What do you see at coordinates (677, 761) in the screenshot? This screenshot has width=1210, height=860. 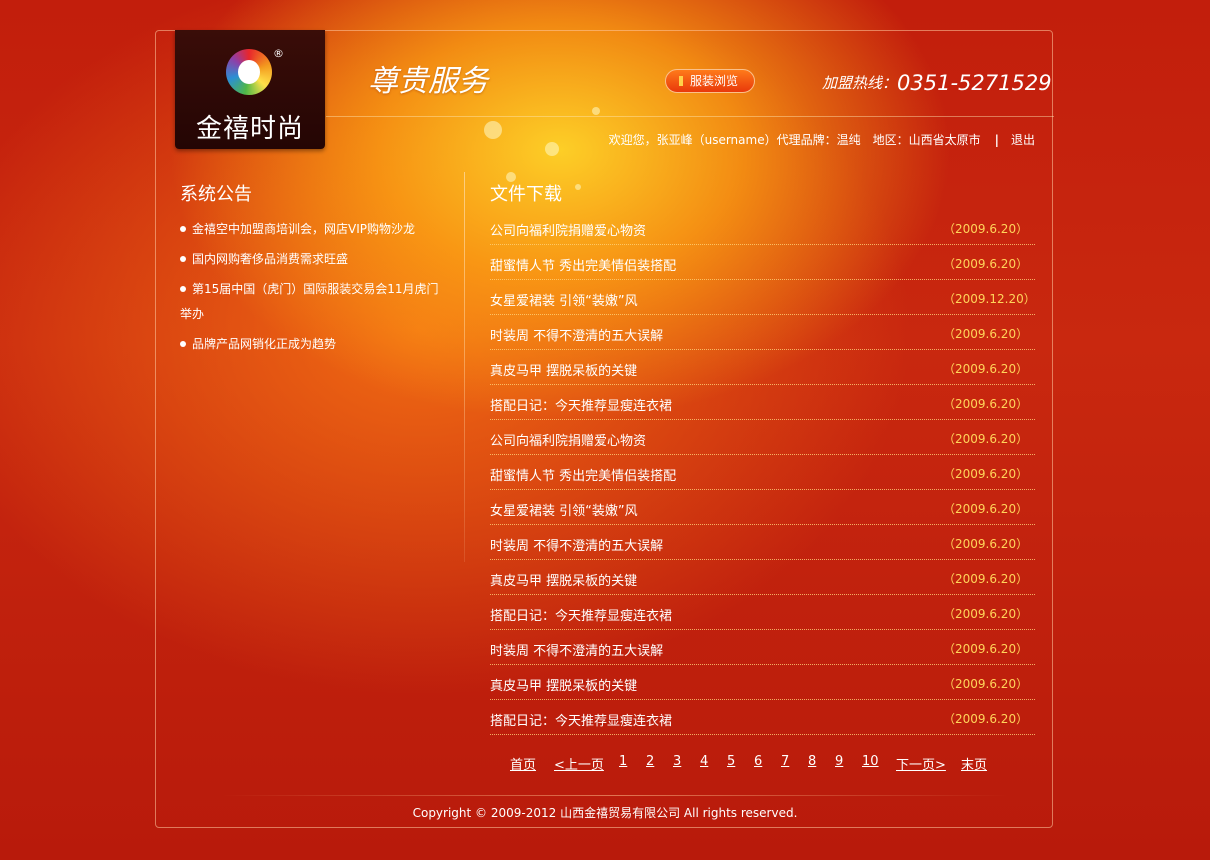 I see `pager-page: 3` at bounding box center [677, 761].